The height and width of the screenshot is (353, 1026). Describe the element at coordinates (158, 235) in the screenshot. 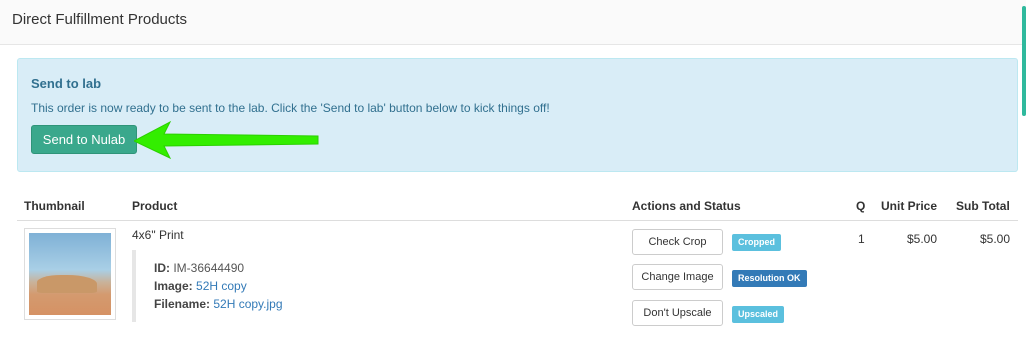

I see `product-name: 4x6" Print` at that location.